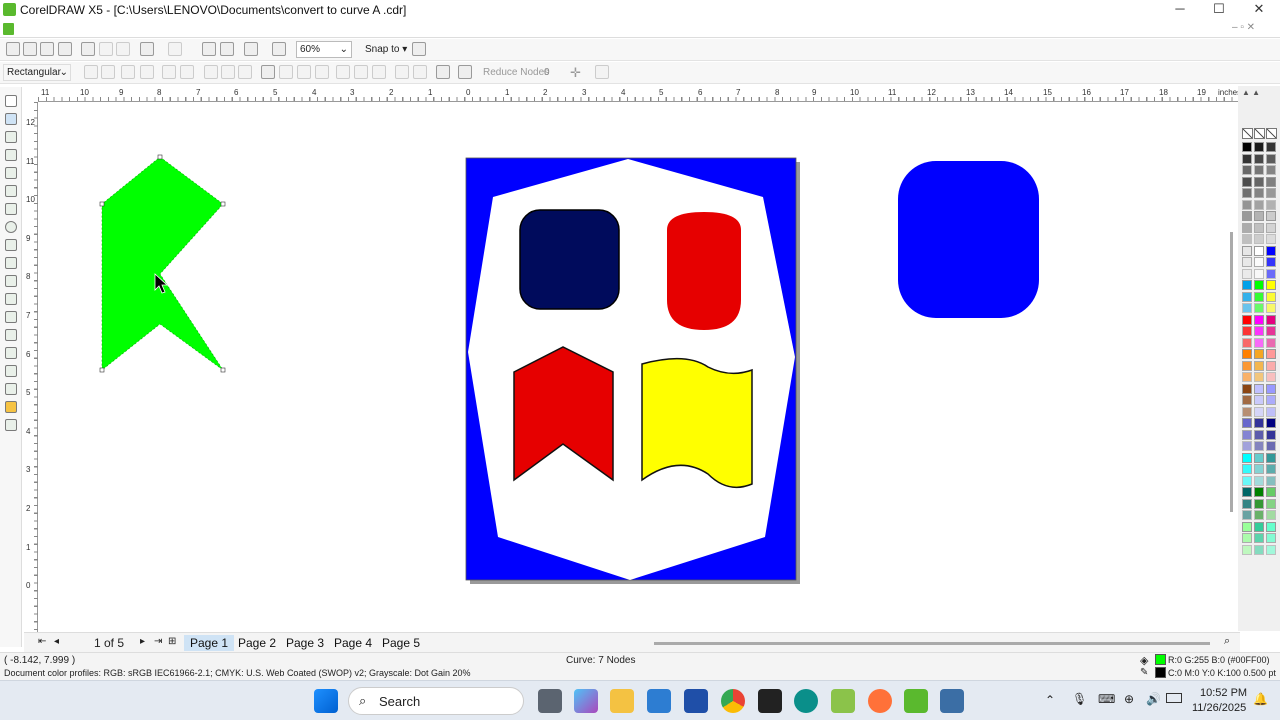  I want to click on network-icon: ⊕, so click(1129, 699).